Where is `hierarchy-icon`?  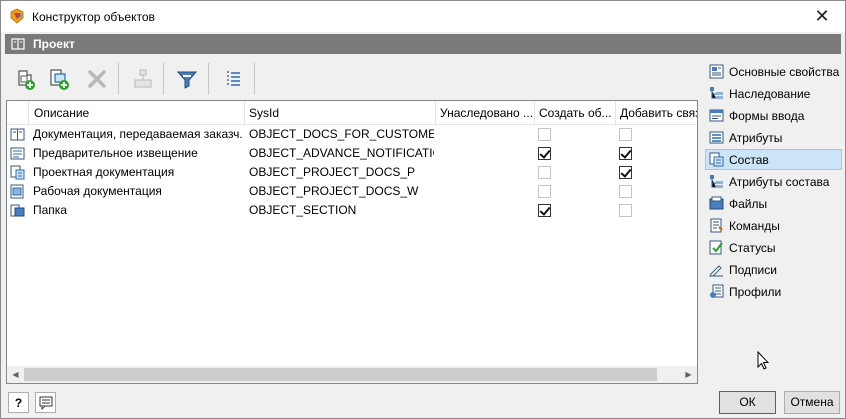 hierarchy-icon is located at coordinates (143, 78).